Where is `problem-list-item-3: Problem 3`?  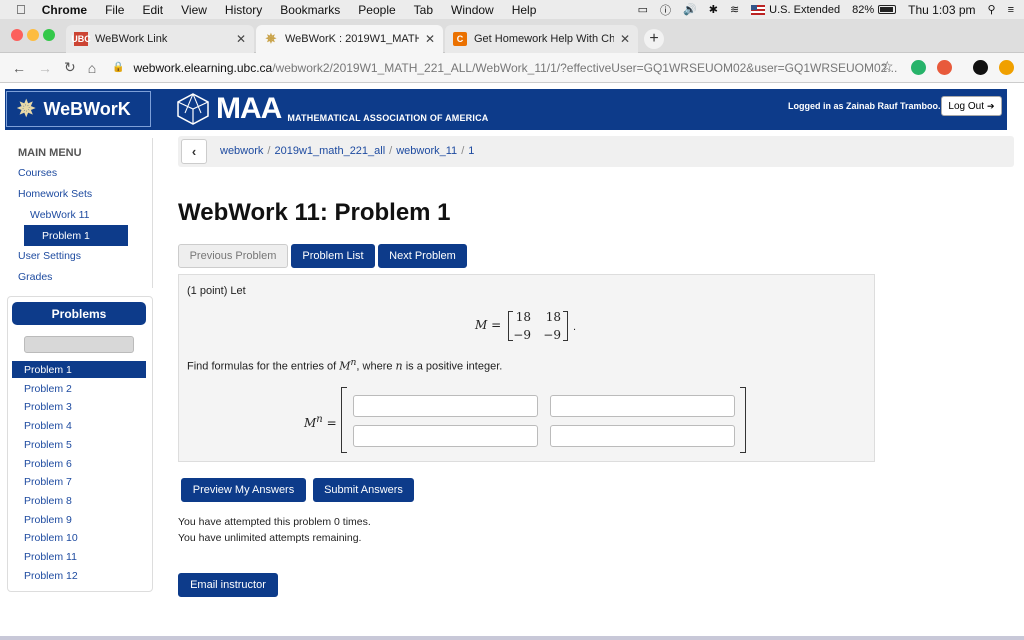
problem-list-item-3: Problem 3 is located at coordinates (79, 406).